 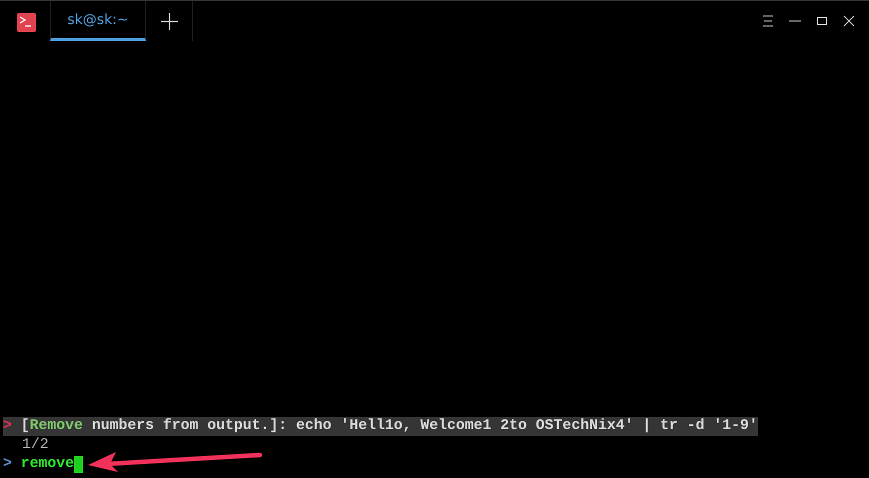 I want to click on menu-icon, so click(x=768, y=21).